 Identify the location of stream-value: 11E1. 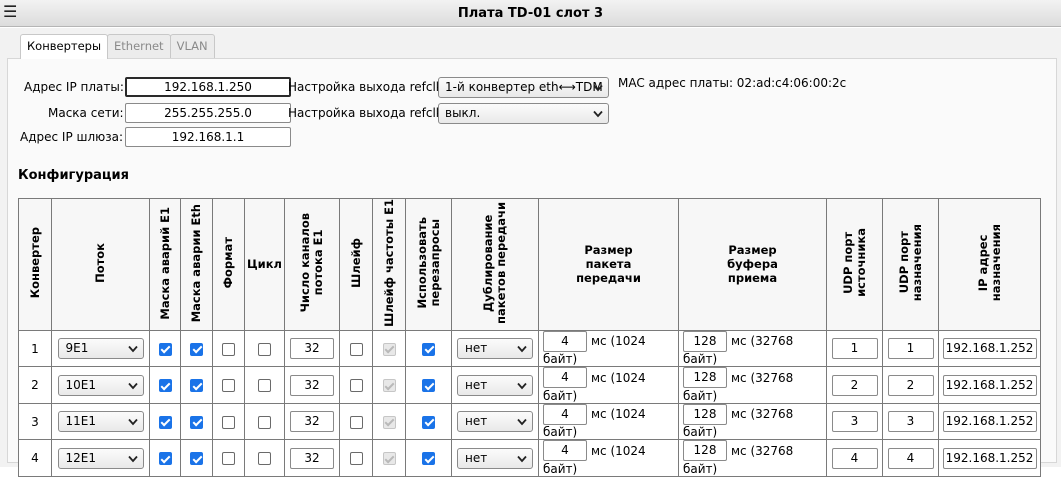
(81, 421).